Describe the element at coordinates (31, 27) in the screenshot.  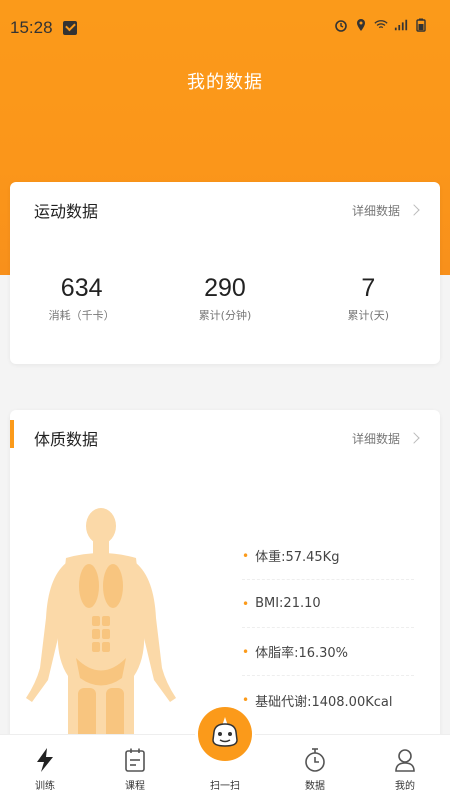
I see `status-time: 15:28` at that location.